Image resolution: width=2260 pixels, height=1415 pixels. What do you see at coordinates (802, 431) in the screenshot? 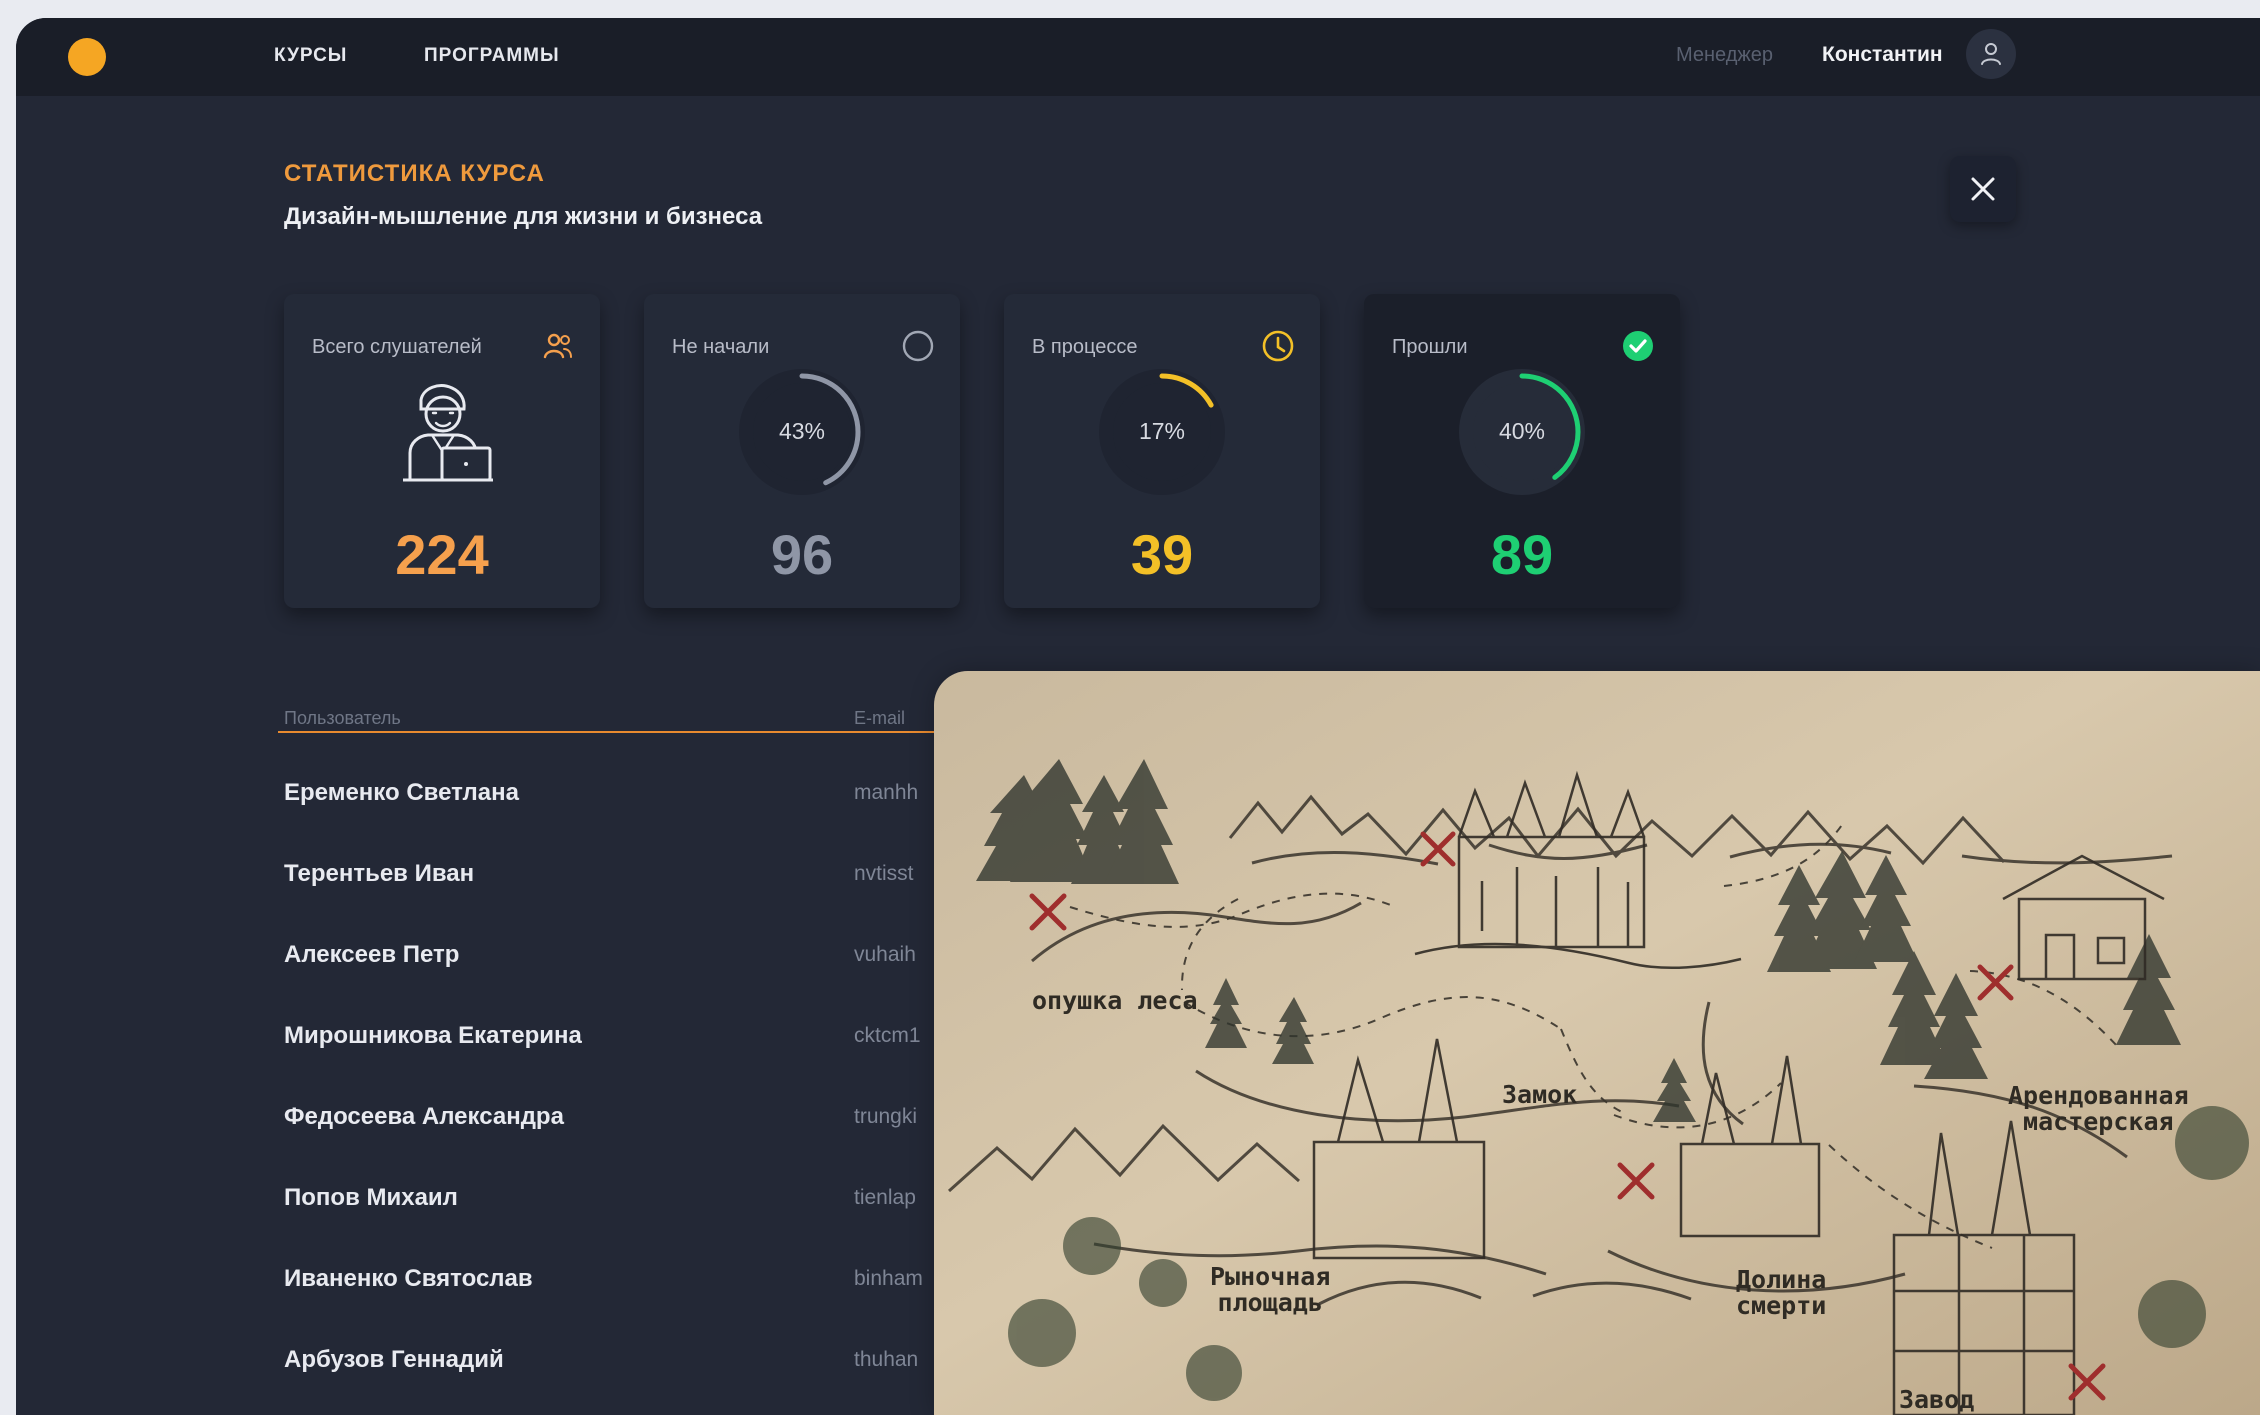
I see `not-started-percent: 43%` at bounding box center [802, 431].